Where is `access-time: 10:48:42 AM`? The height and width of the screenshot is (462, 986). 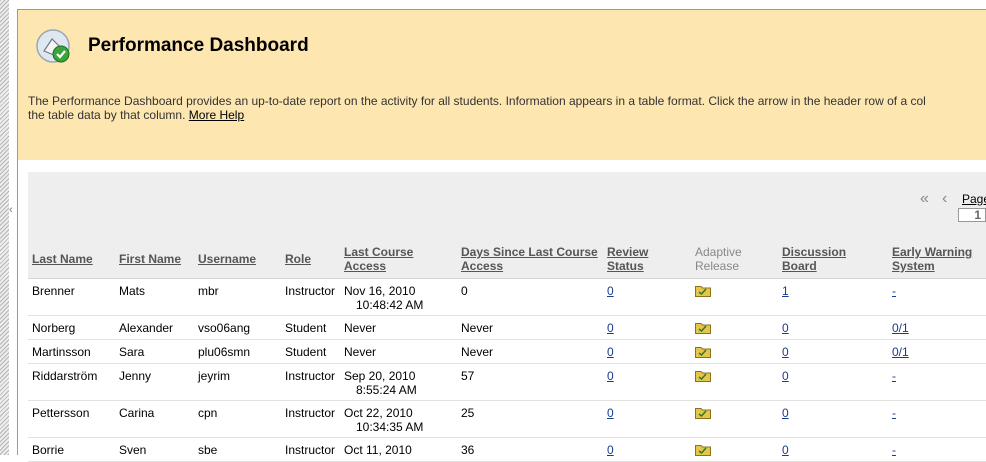 access-time: 10:48:42 AM is located at coordinates (390, 305).